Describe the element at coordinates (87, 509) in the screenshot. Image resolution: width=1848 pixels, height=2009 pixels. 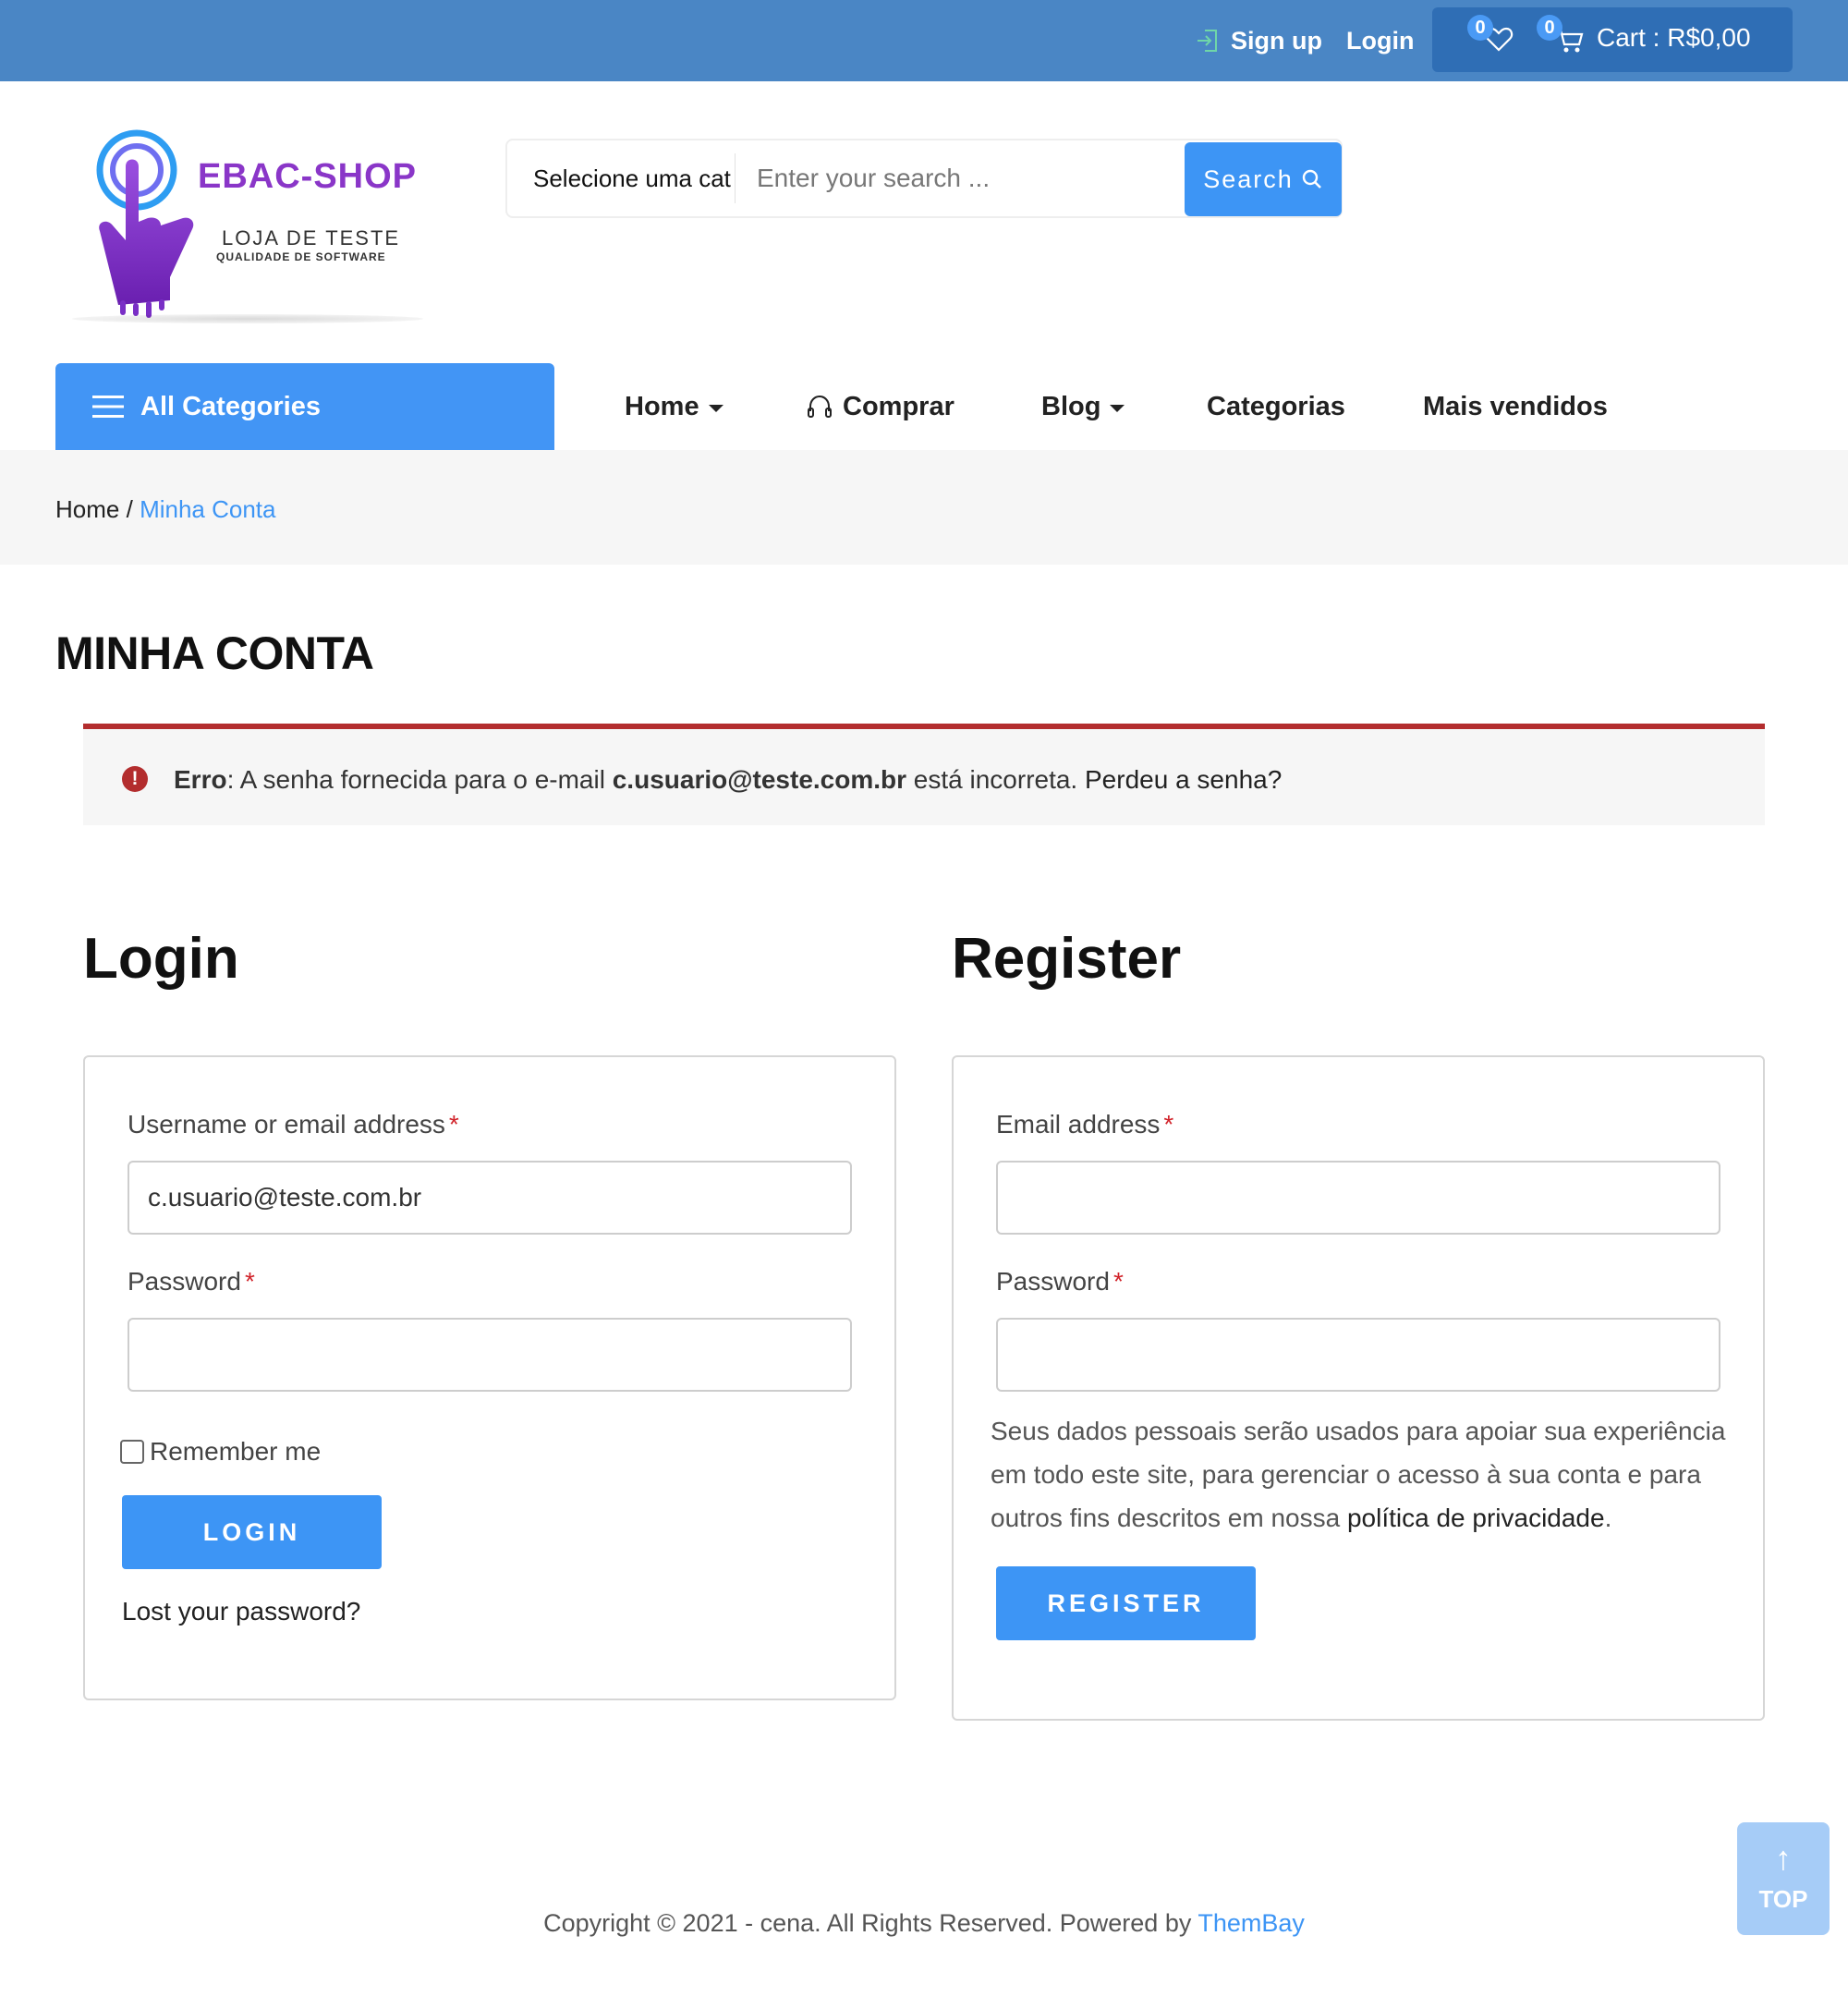
I see `breadcrumb-home: Home` at that location.